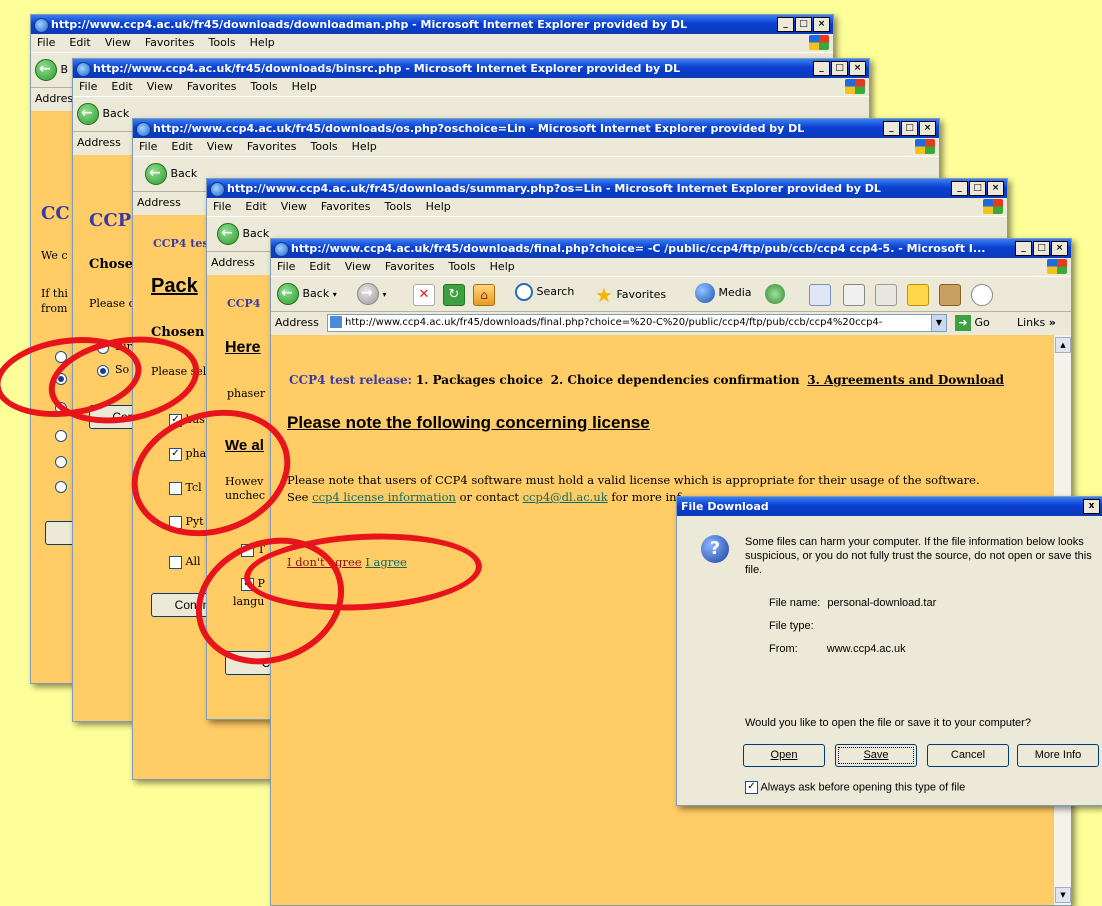  What do you see at coordinates (1063, 345) in the screenshot?
I see `scroll-up-icon: ▲` at bounding box center [1063, 345].